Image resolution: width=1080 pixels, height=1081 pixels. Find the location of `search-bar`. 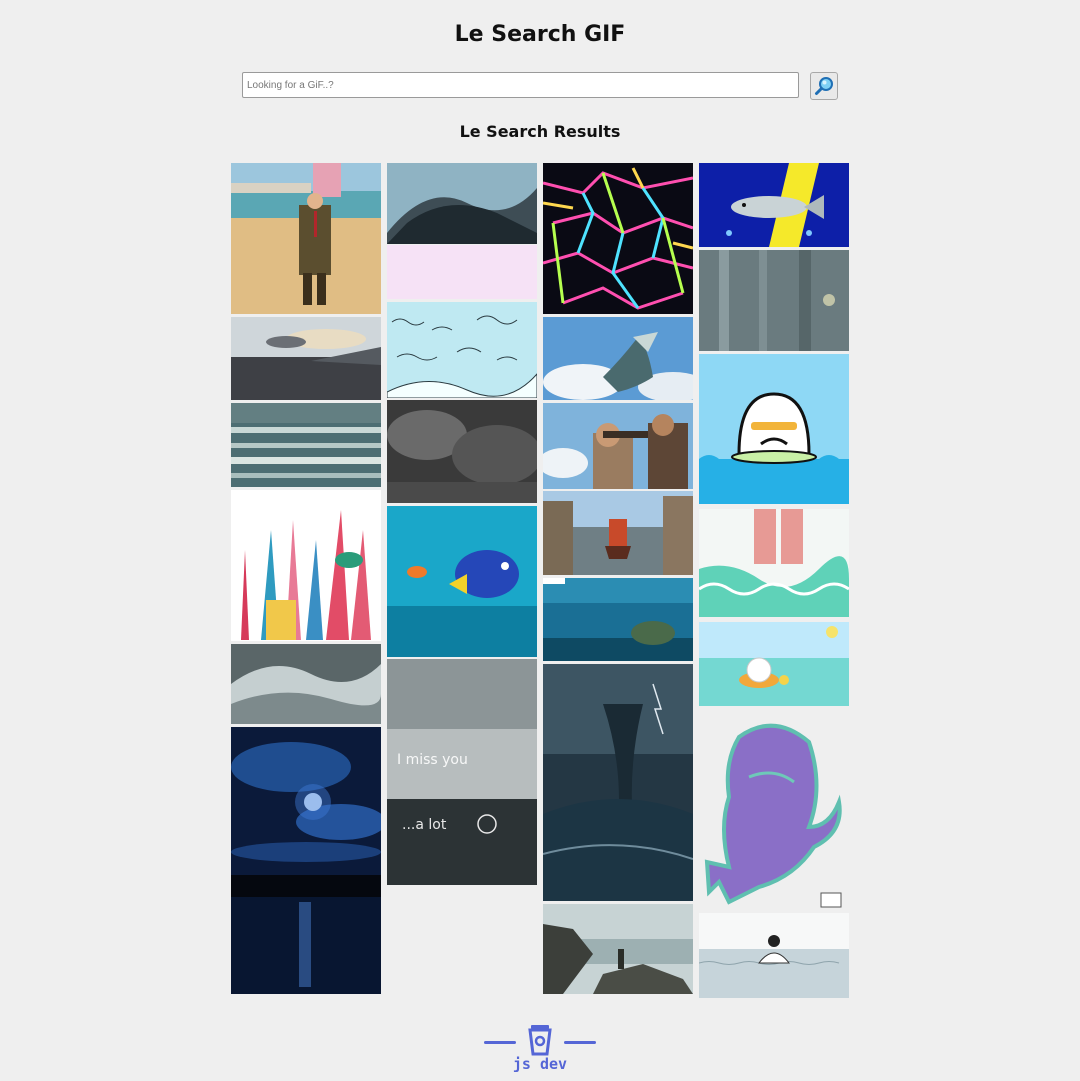

search-bar is located at coordinates (540, 86).